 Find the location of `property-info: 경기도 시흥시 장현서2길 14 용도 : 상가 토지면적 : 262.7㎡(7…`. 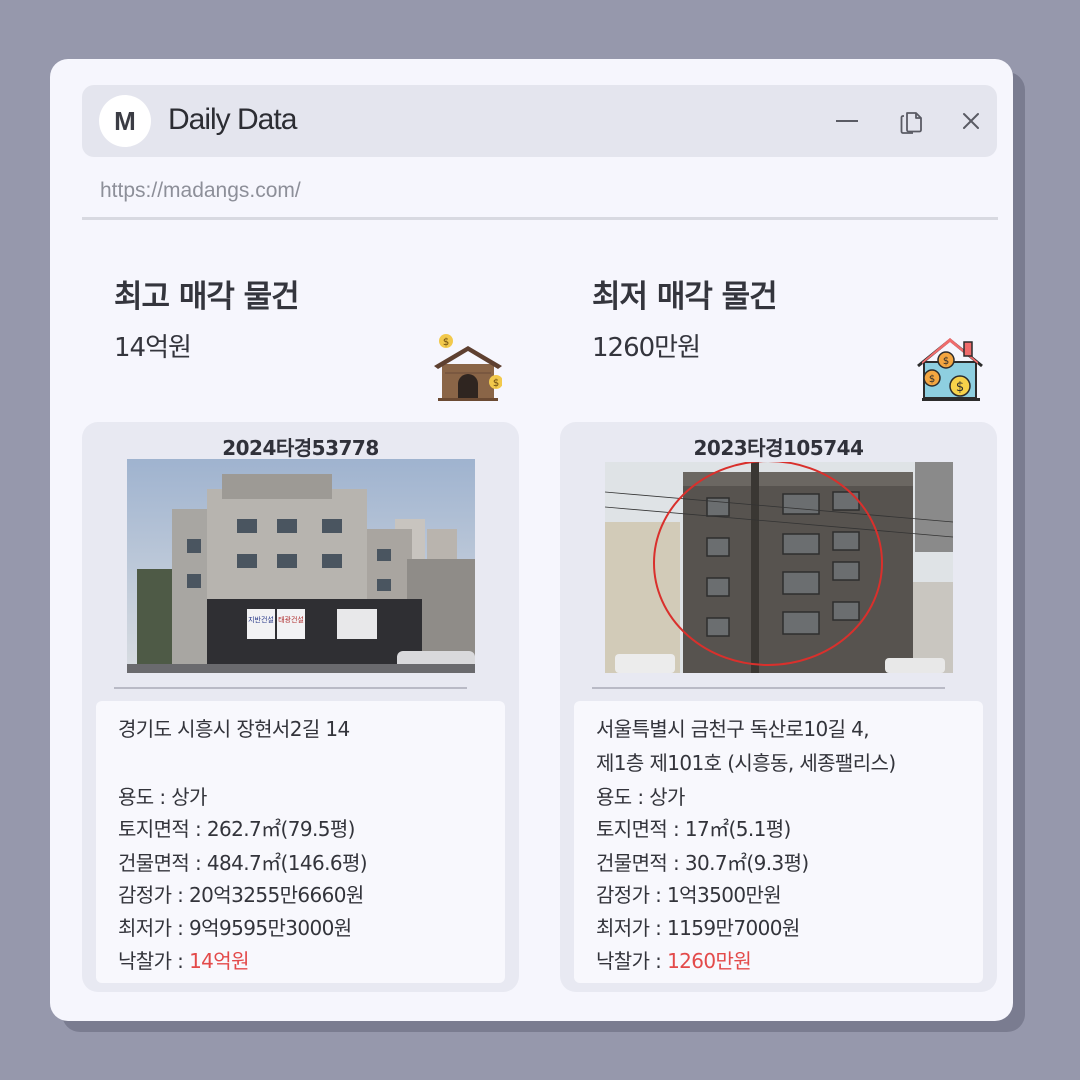

property-info: 경기도 시흥시 장현서2길 14 용도 : 상가 토지면적 : 262.7㎡(7… is located at coordinates (300, 842).